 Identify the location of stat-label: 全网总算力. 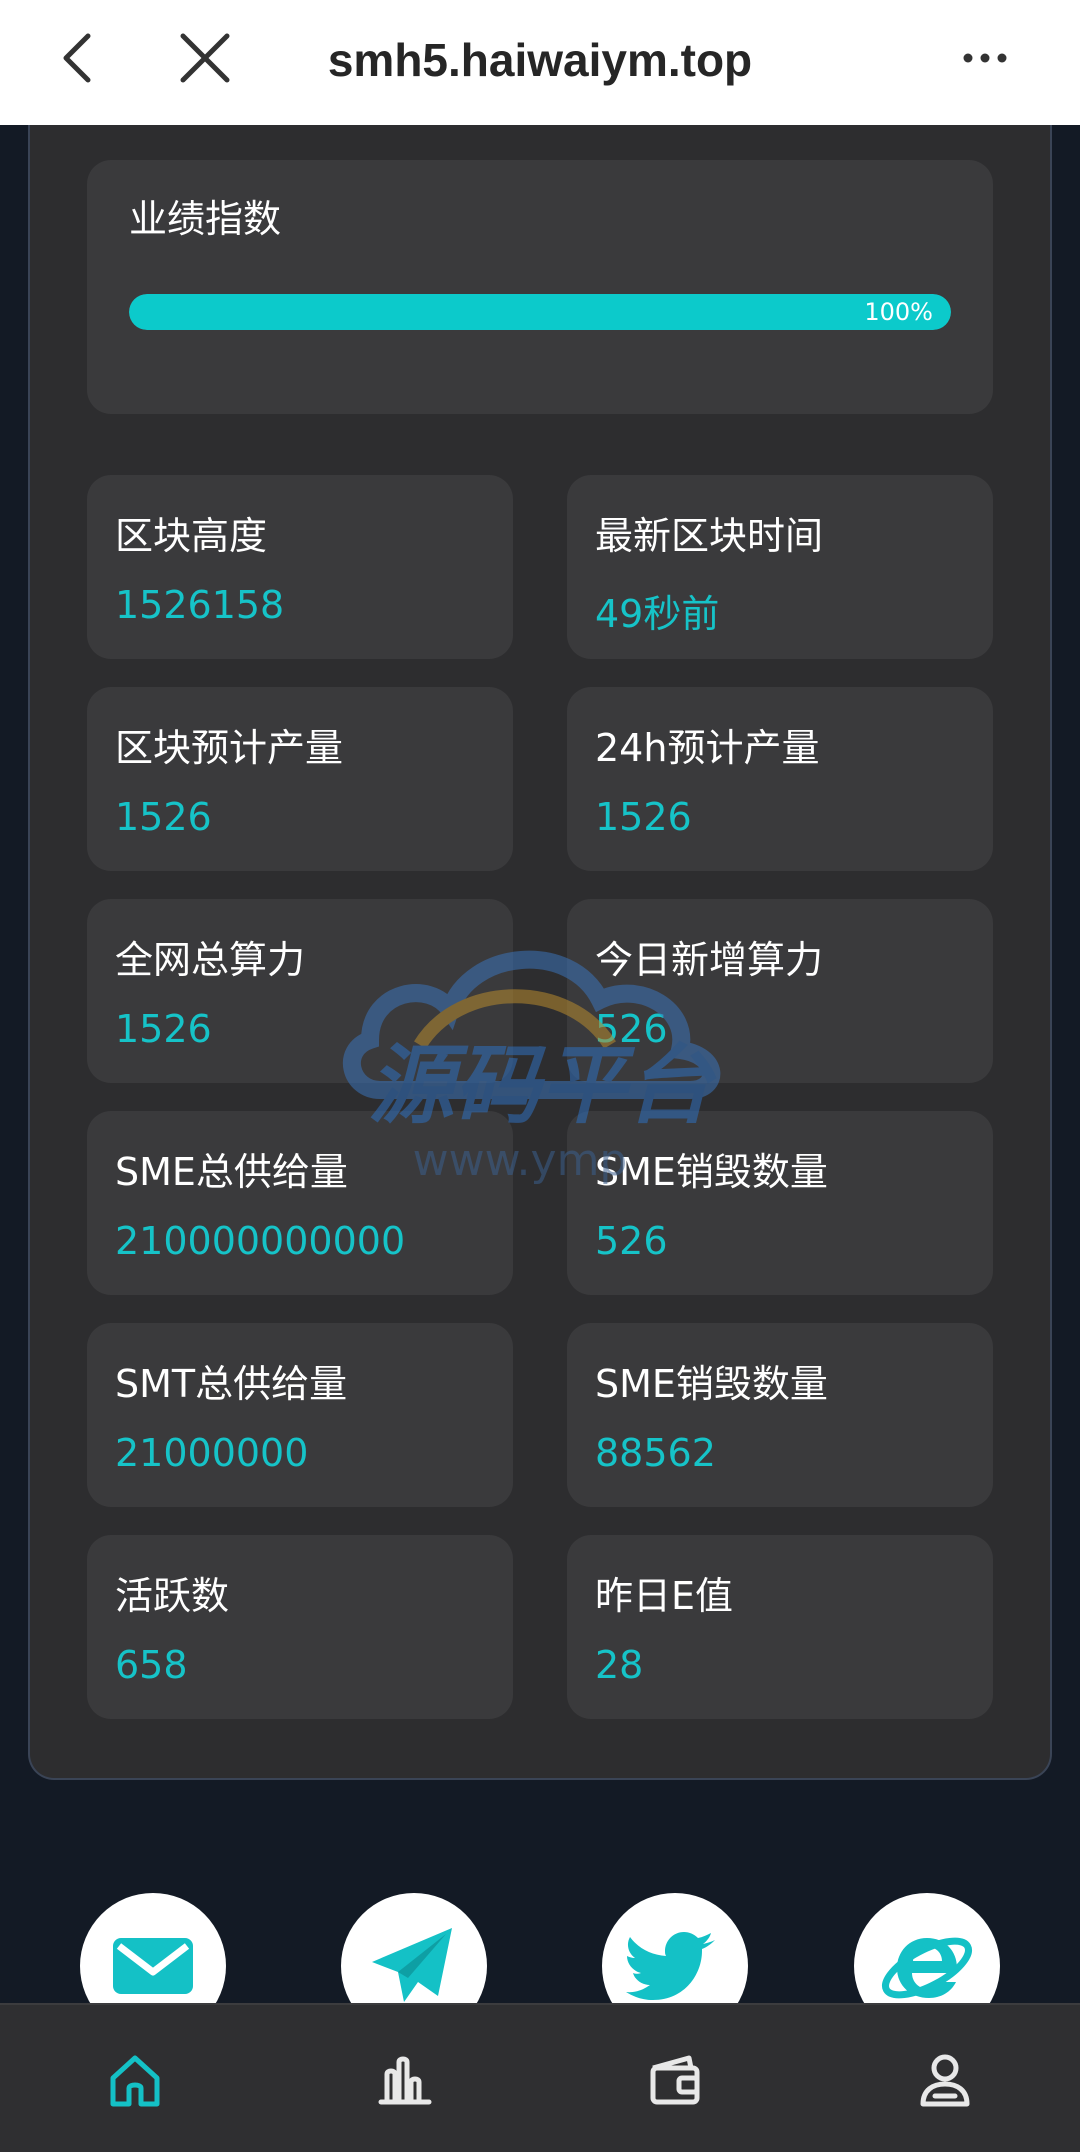
(210, 960).